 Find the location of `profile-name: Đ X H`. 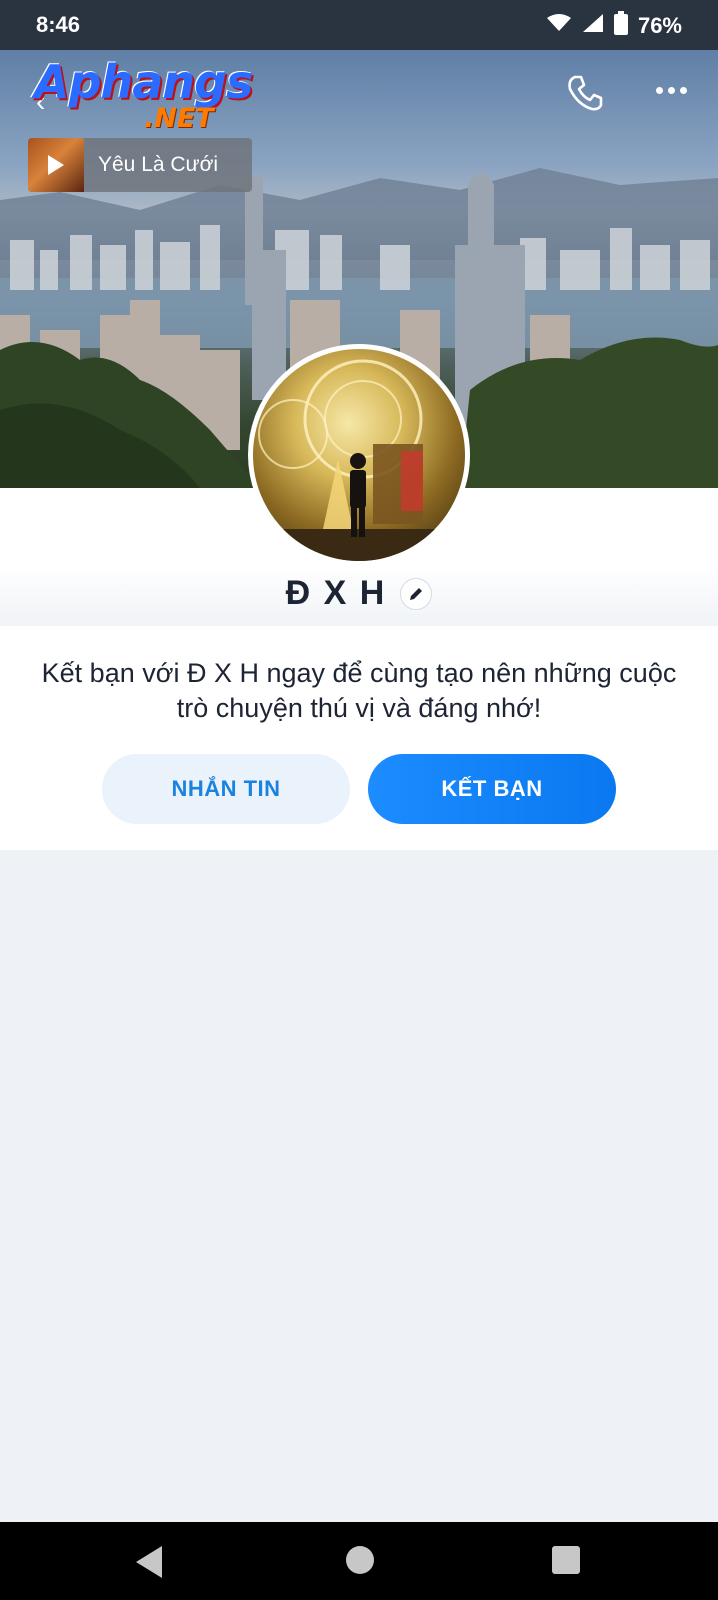

profile-name: Đ X H is located at coordinates (336, 593).